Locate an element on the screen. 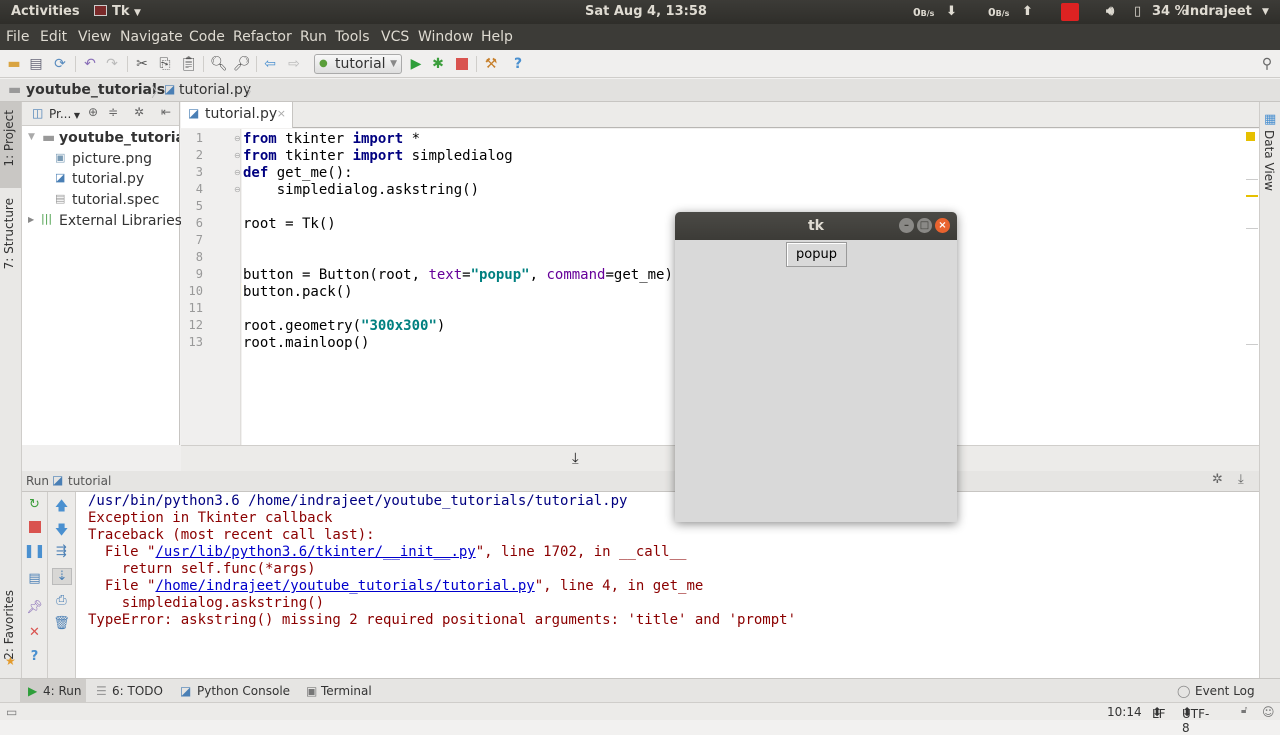  close-tab-icon: × is located at coordinates (281, 113).